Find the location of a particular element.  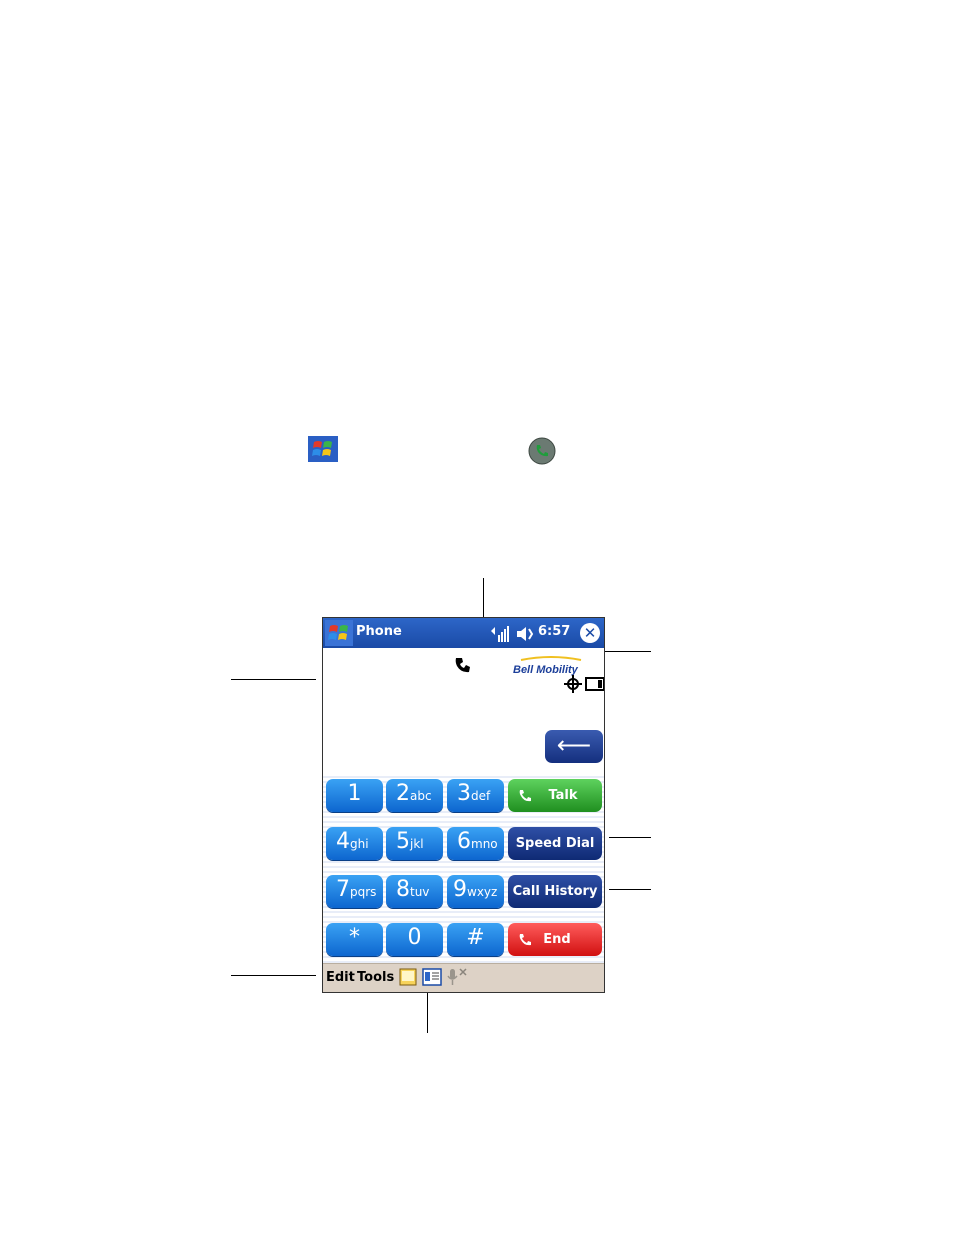

talk-button: Talk is located at coordinates (555, 795).